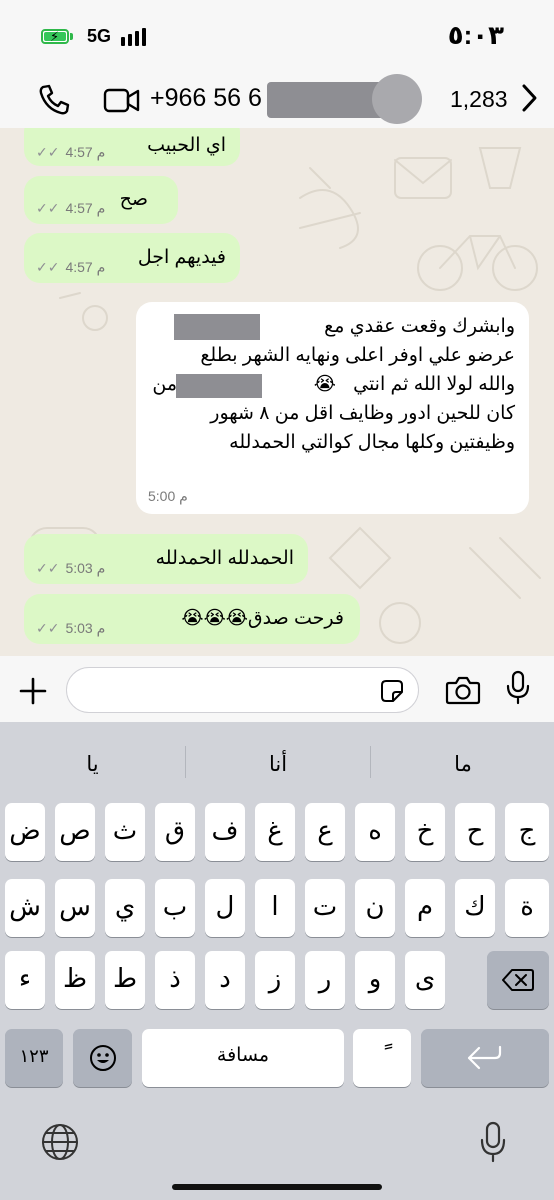  I want to click on key: ر, so click(325, 980).